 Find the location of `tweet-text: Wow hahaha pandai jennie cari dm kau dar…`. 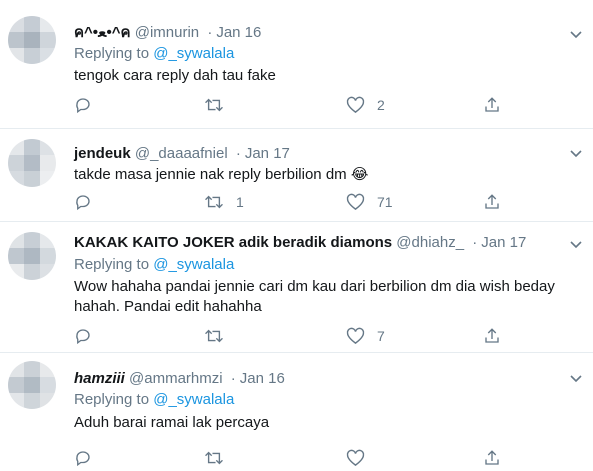

tweet-text: Wow hahaha pandai jennie cari dm kau dar… is located at coordinates (314, 296).